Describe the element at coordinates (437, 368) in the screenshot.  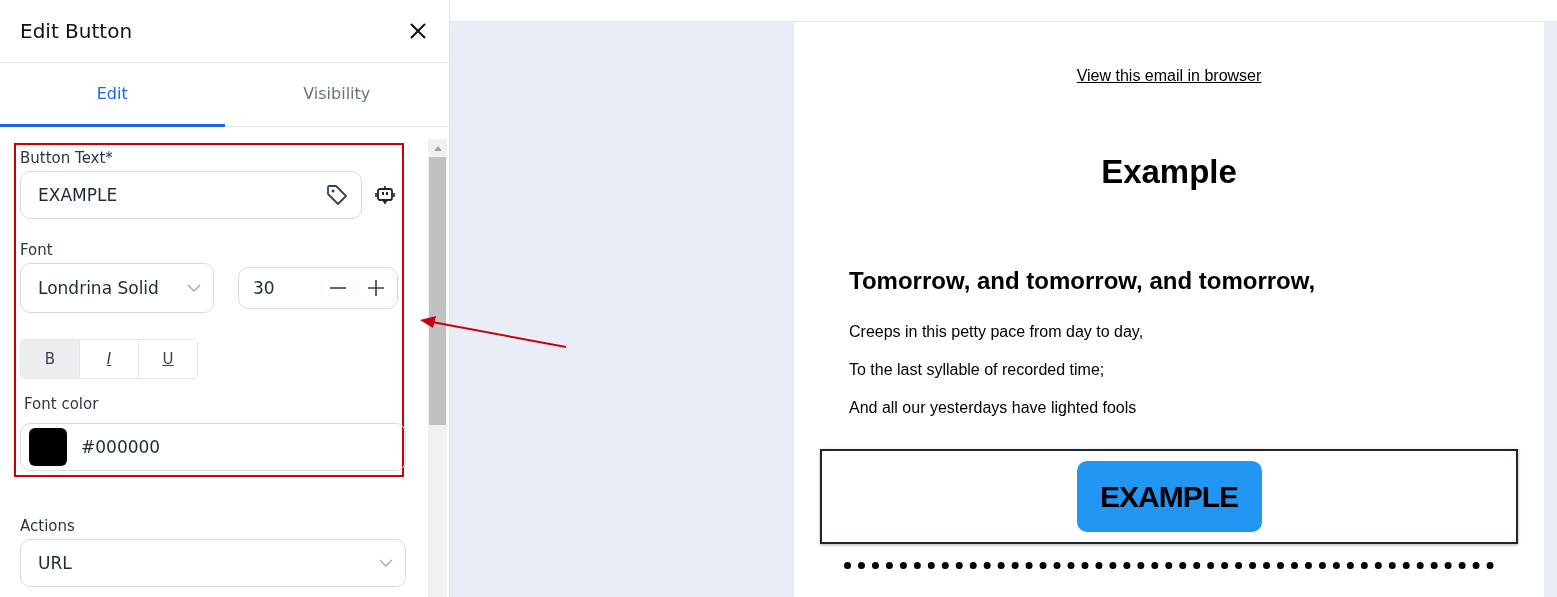
I see `scrollbar` at that location.